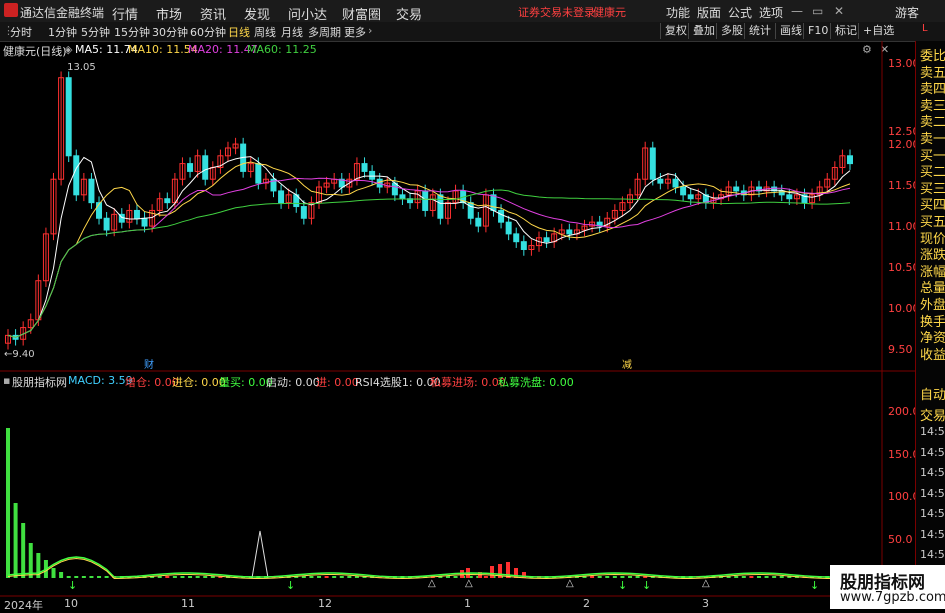 This screenshot has width=945, height=613. What do you see at coordinates (292, 32) in the screenshot?
I see `period-monthly: 月线` at bounding box center [292, 32].